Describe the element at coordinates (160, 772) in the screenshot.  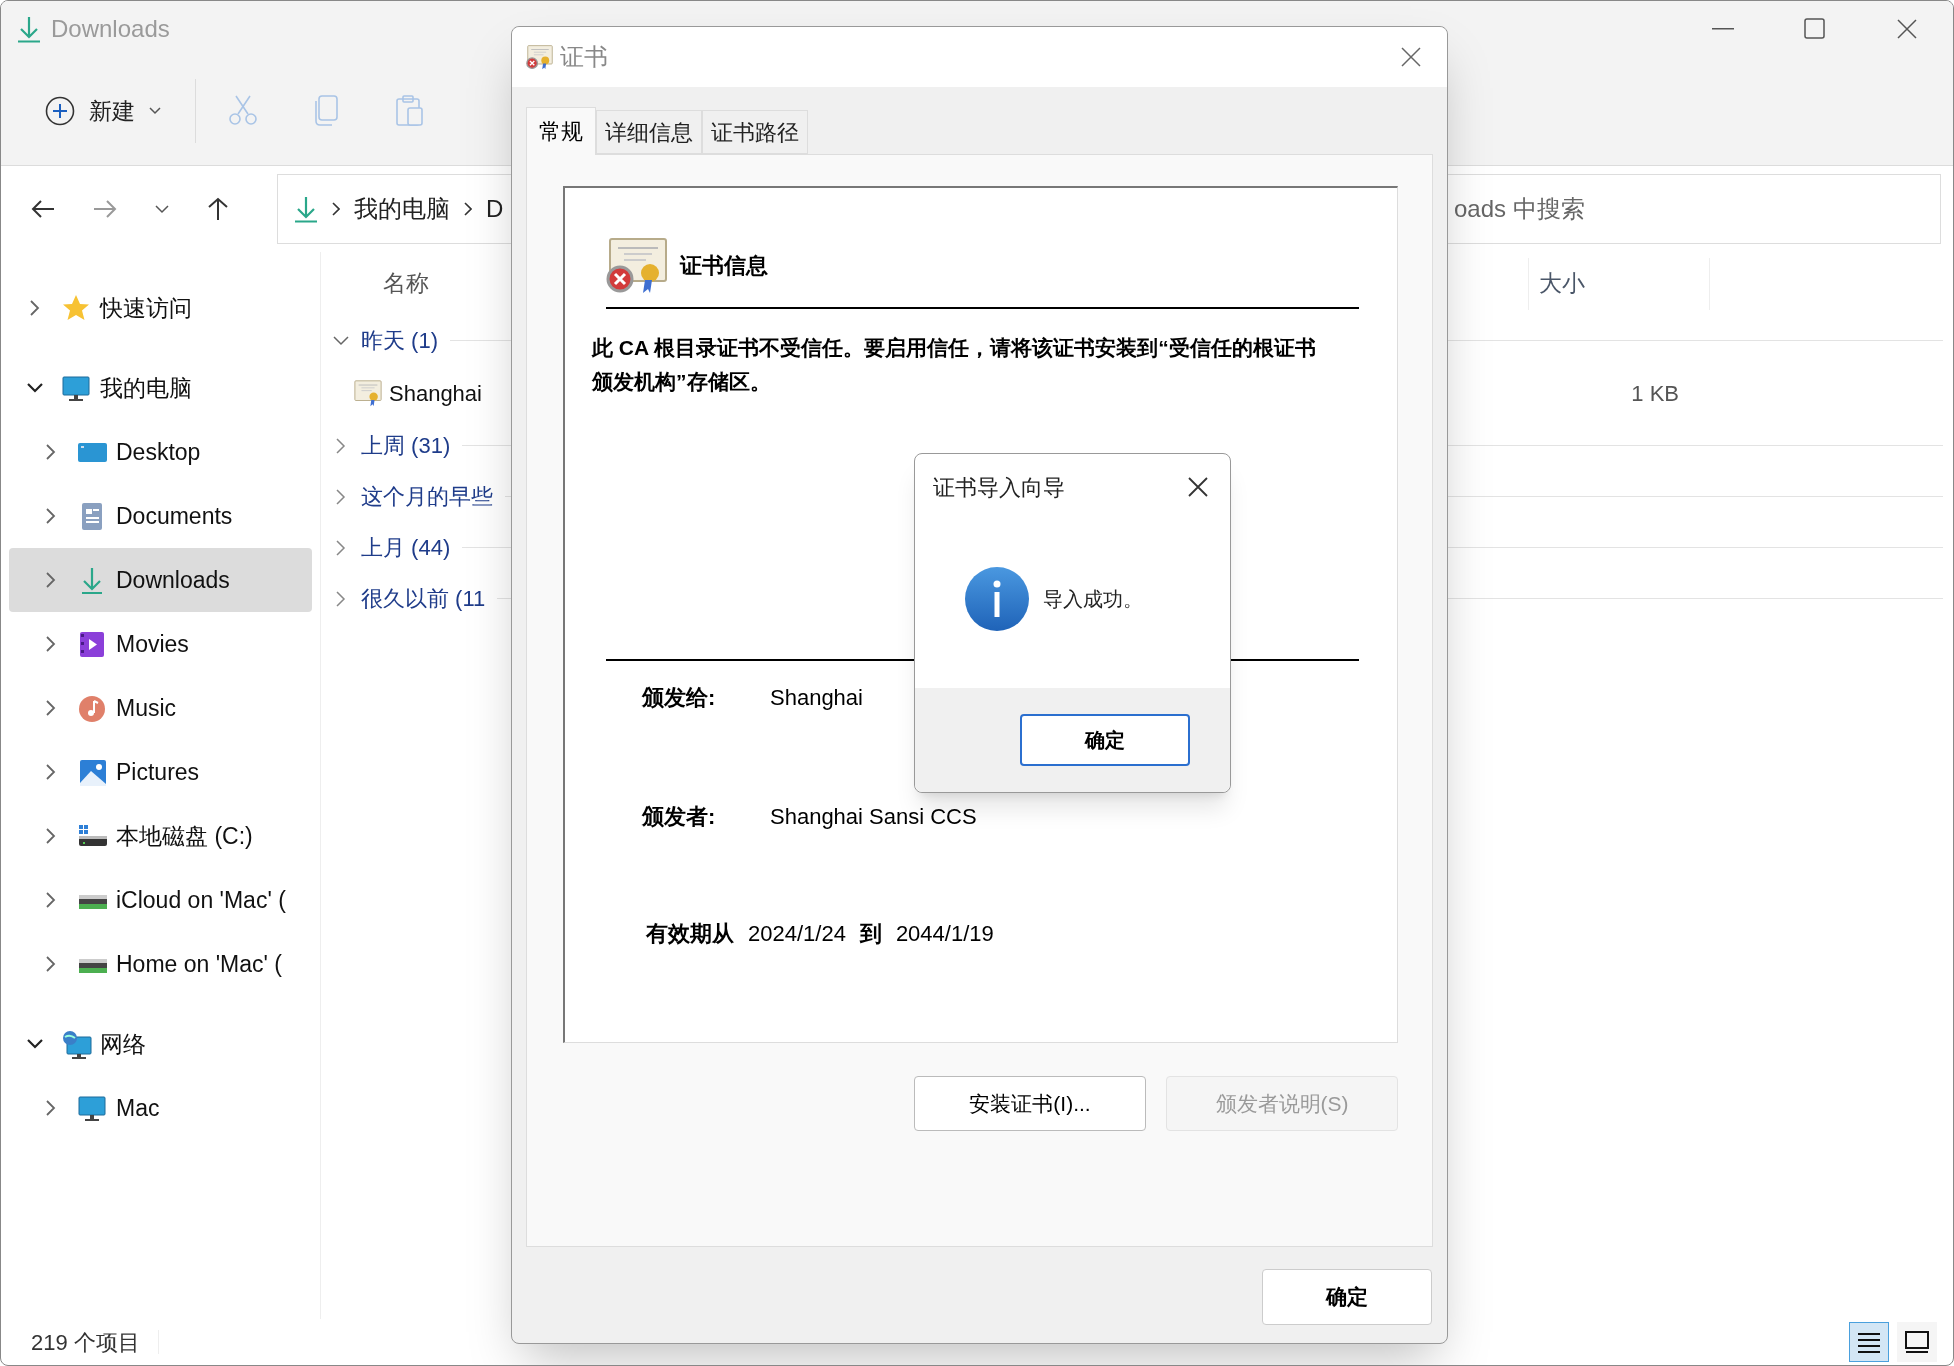
I see `nav-item: Pictures` at that location.